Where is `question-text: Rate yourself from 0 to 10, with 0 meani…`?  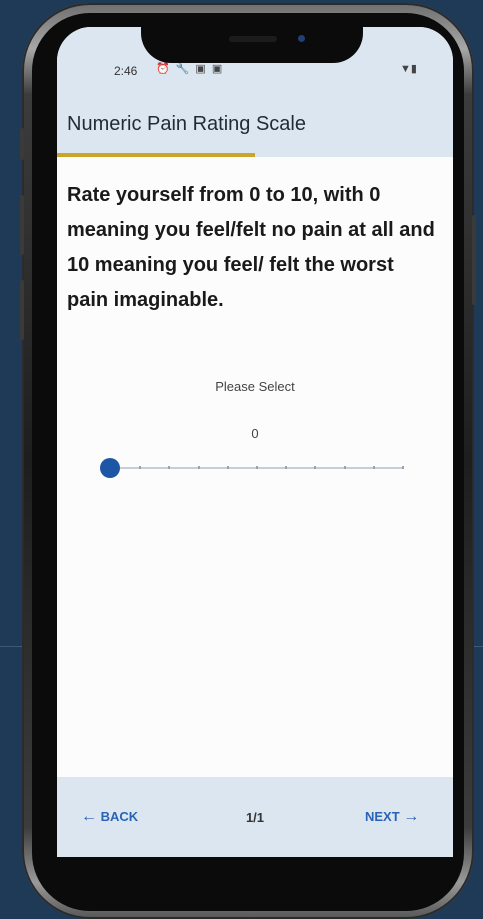 question-text: Rate yourself from 0 to 10, with 0 meani… is located at coordinates (251, 247).